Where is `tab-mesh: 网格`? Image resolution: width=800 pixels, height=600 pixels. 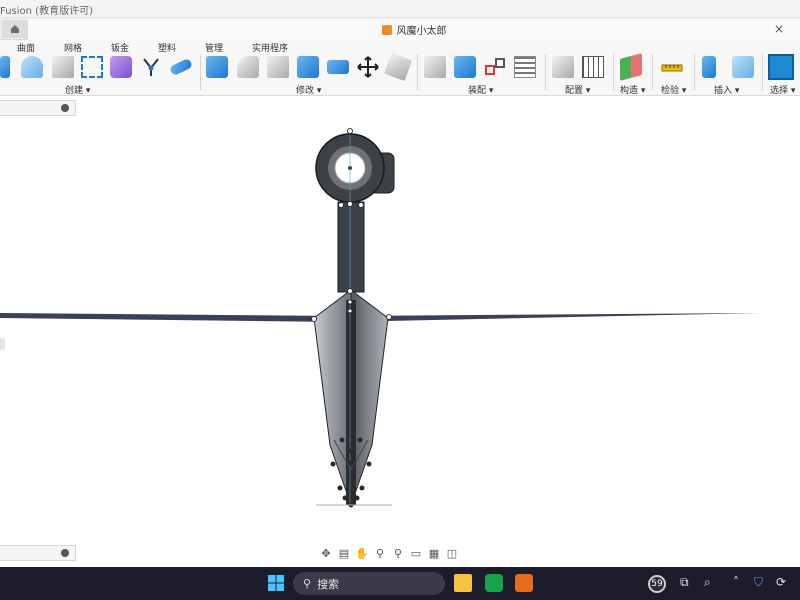 tab-mesh: 网格 is located at coordinates (73, 47).